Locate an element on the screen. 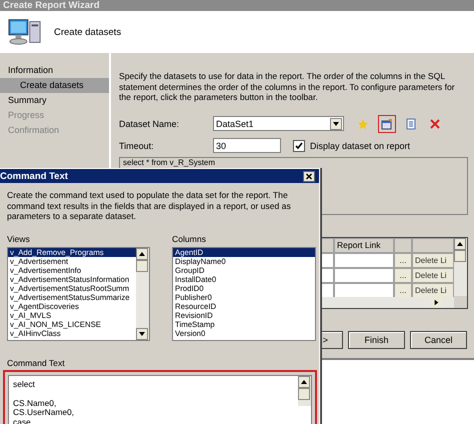 The image size is (474, 424). page-heading: Create datasets is located at coordinates (88, 32).